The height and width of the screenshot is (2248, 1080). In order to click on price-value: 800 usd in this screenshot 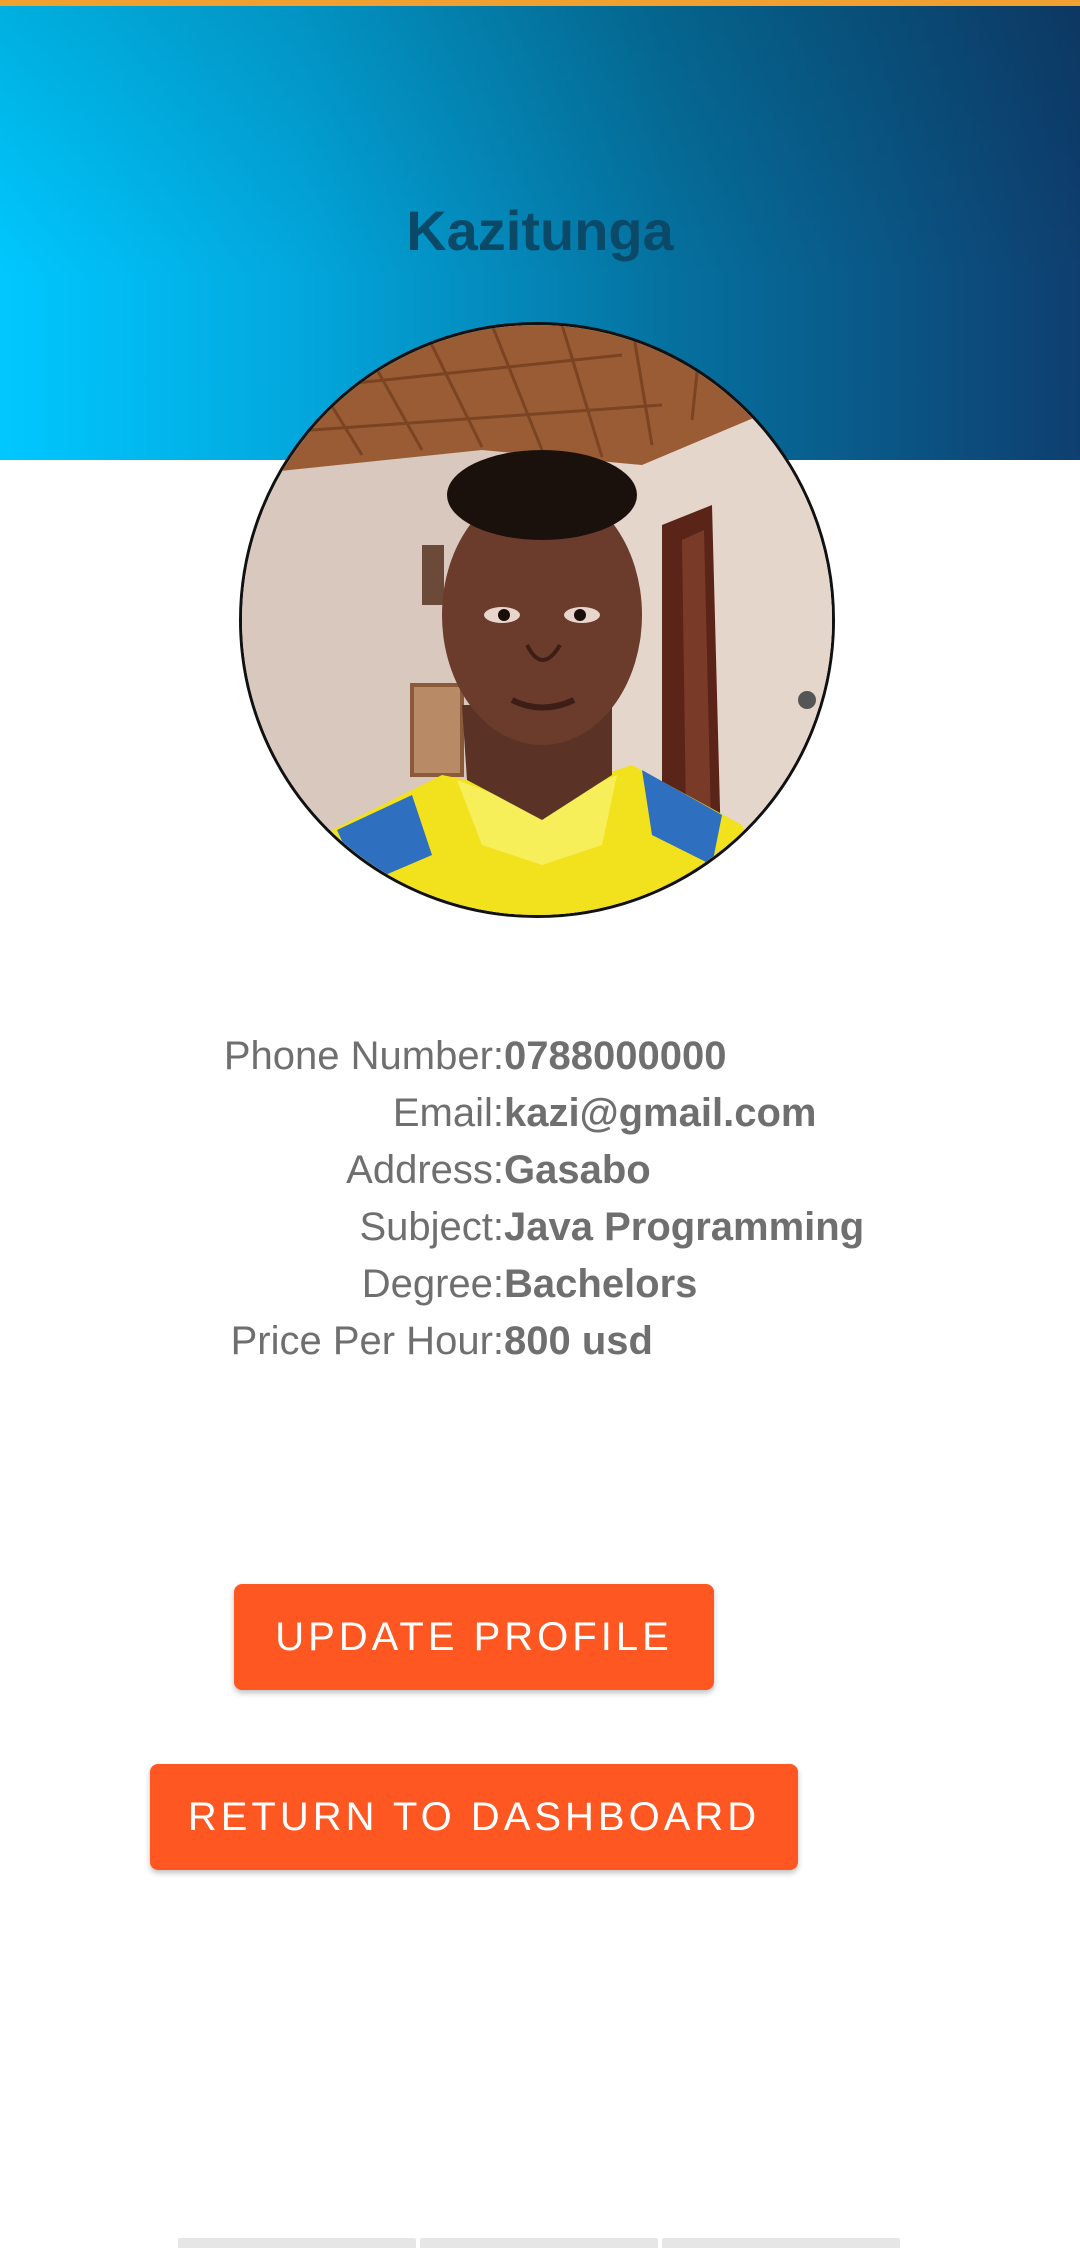, I will do `click(578, 1341)`.